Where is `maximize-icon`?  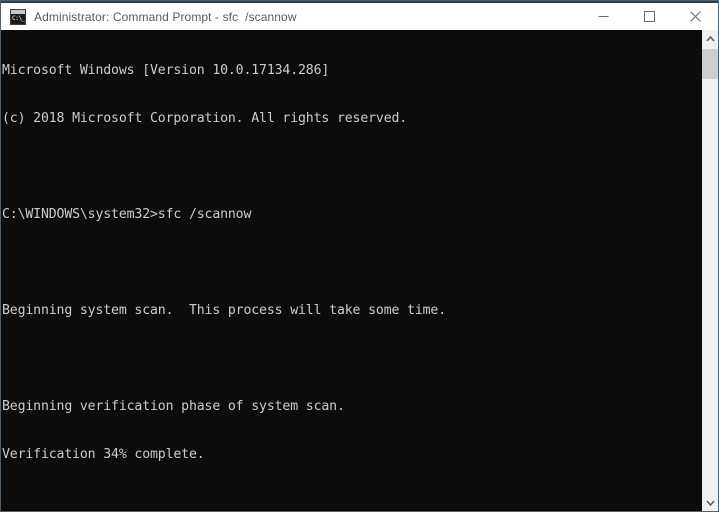
maximize-icon is located at coordinates (649, 16).